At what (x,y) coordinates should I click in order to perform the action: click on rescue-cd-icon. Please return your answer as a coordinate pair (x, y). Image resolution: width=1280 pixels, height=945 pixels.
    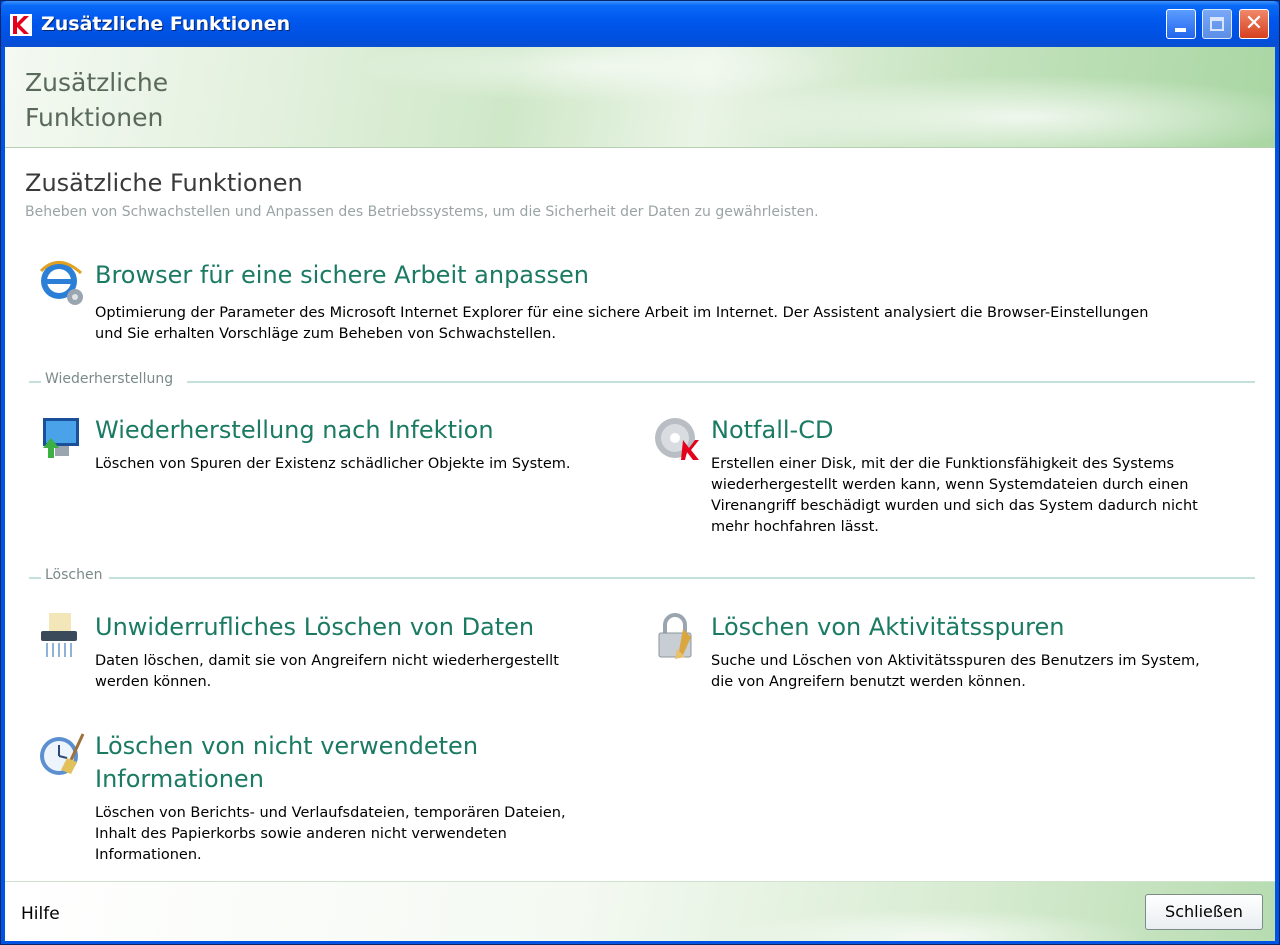
    Looking at the image, I should click on (677, 439).